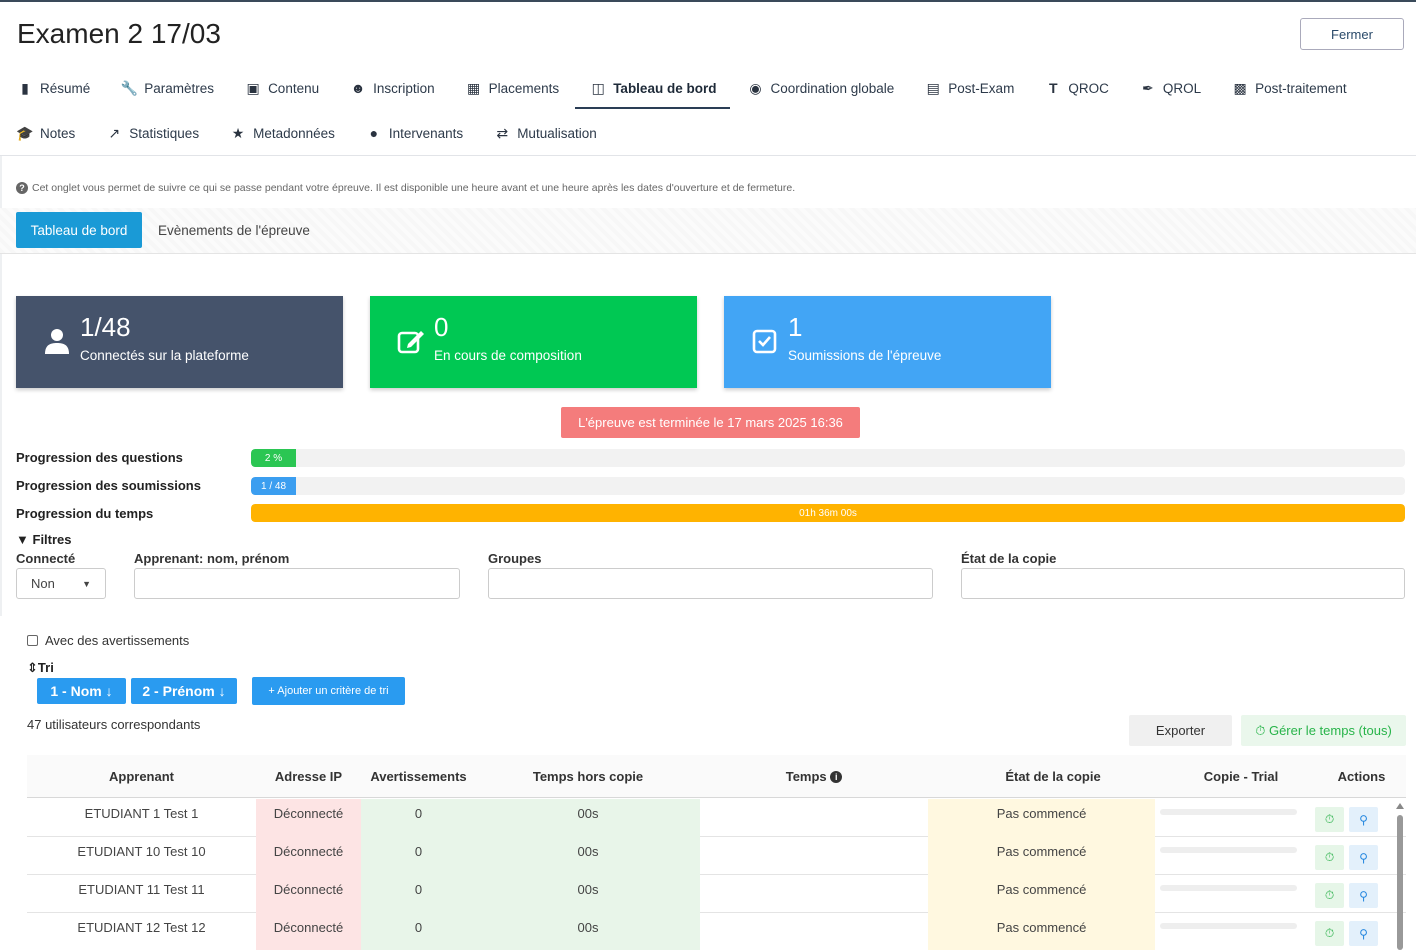 This screenshot has height=950, width=1416. Describe the element at coordinates (141, 776) in the screenshot. I see `col-apprenant: Apprenant` at that location.